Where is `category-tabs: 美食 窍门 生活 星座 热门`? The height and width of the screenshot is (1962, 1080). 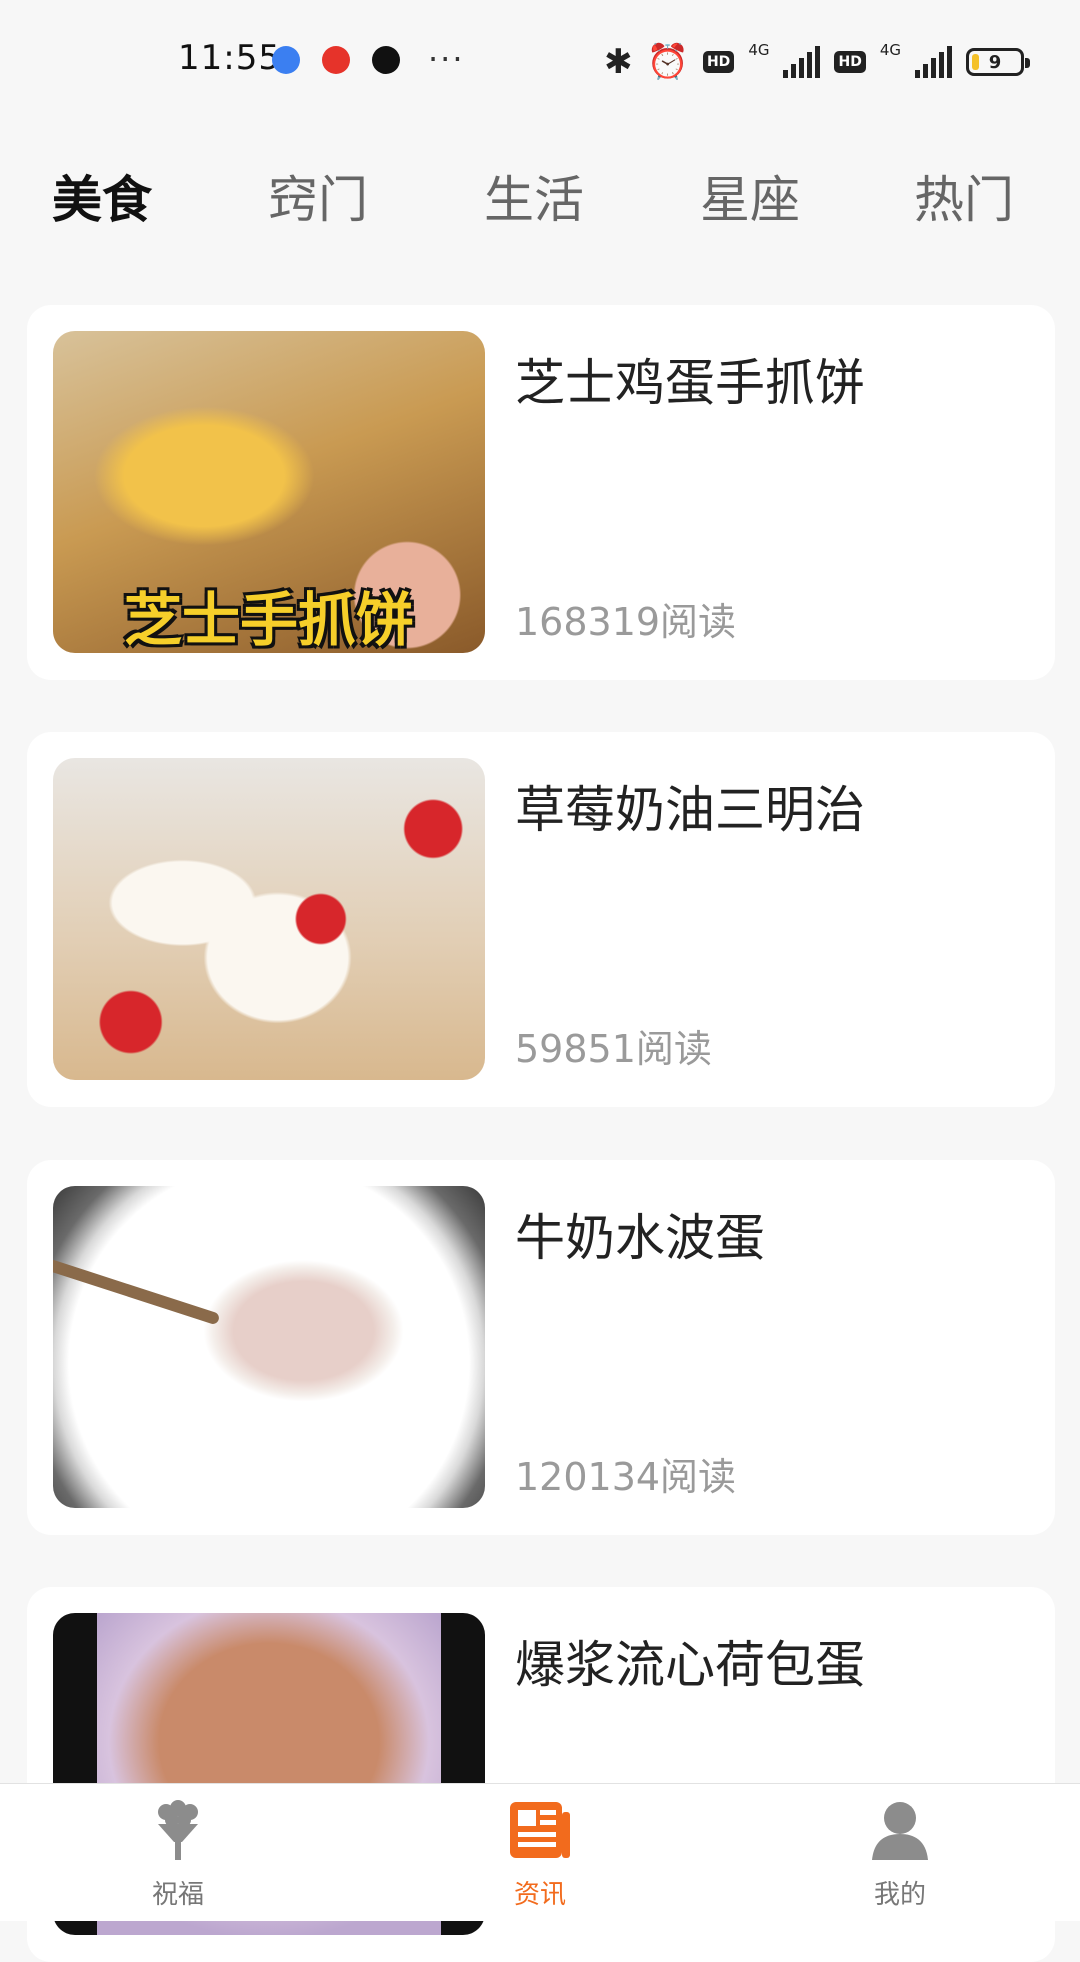
category-tabs: 美食 窍门 生活 星座 热门 is located at coordinates (540, 195).